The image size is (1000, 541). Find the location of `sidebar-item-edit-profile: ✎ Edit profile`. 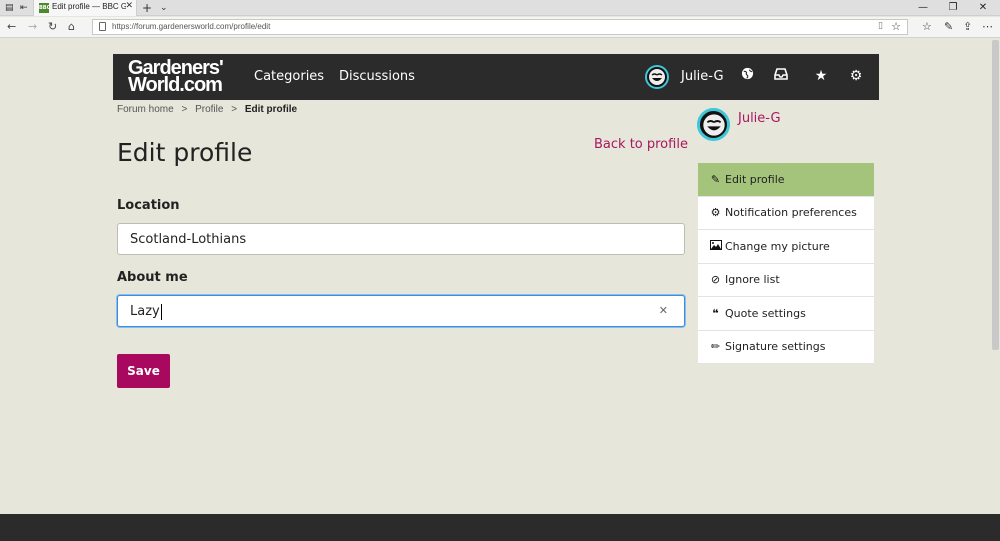

sidebar-item-edit-profile: ✎ Edit profile is located at coordinates (786, 180).